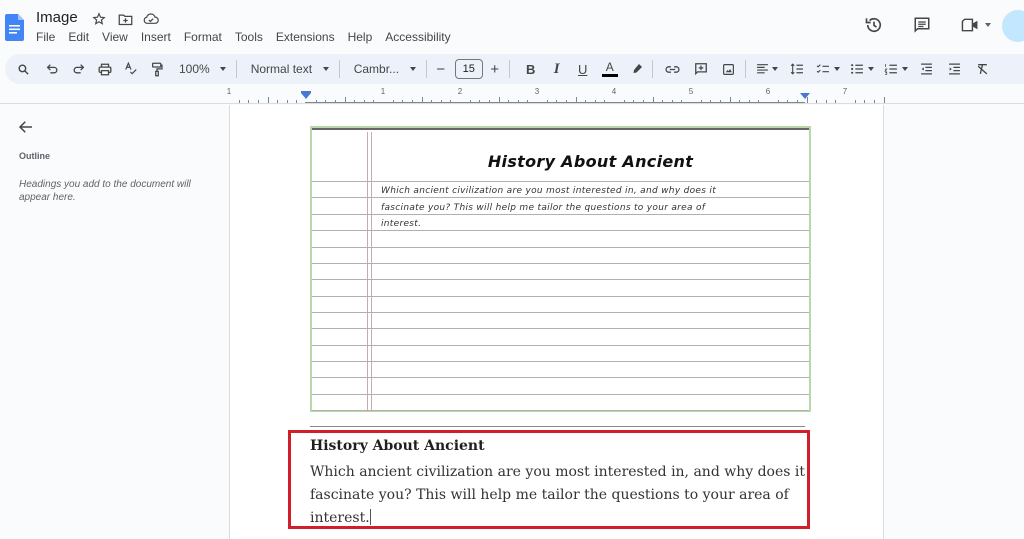 The width and height of the screenshot is (1024, 539). I want to click on highlighter-icon, so click(637, 68).